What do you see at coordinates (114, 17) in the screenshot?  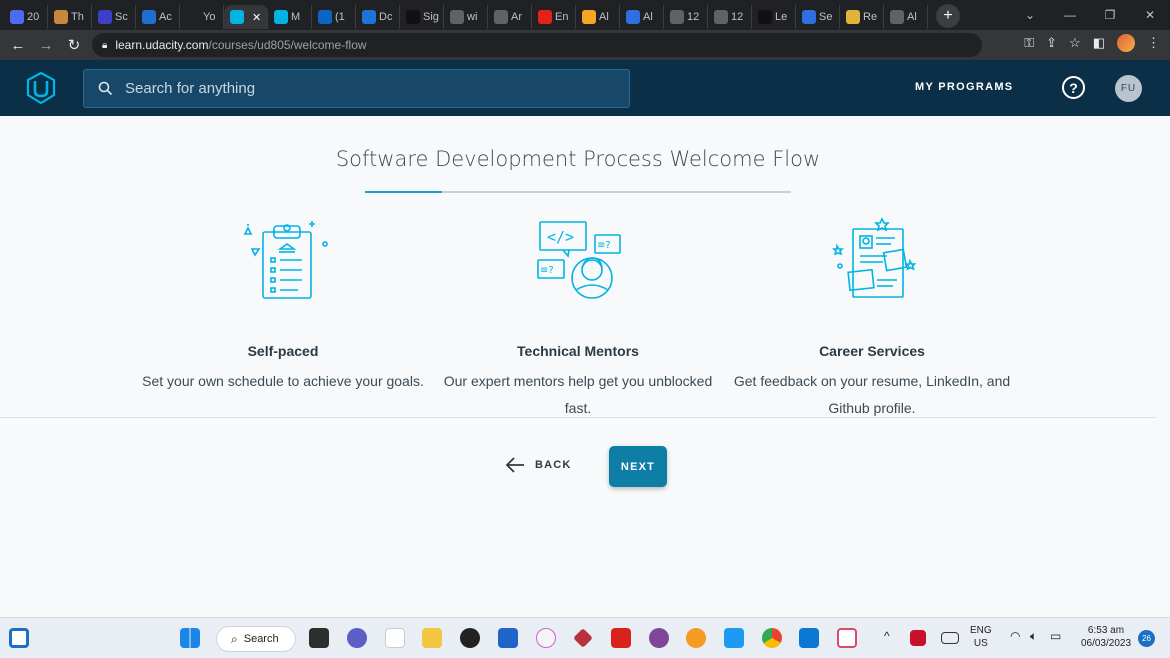 I see `browser-tab: Sc` at bounding box center [114, 17].